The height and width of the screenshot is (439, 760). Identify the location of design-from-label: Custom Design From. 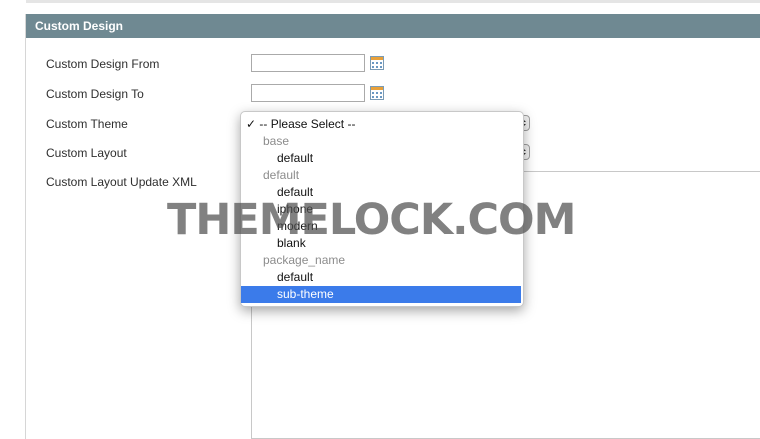
(103, 64).